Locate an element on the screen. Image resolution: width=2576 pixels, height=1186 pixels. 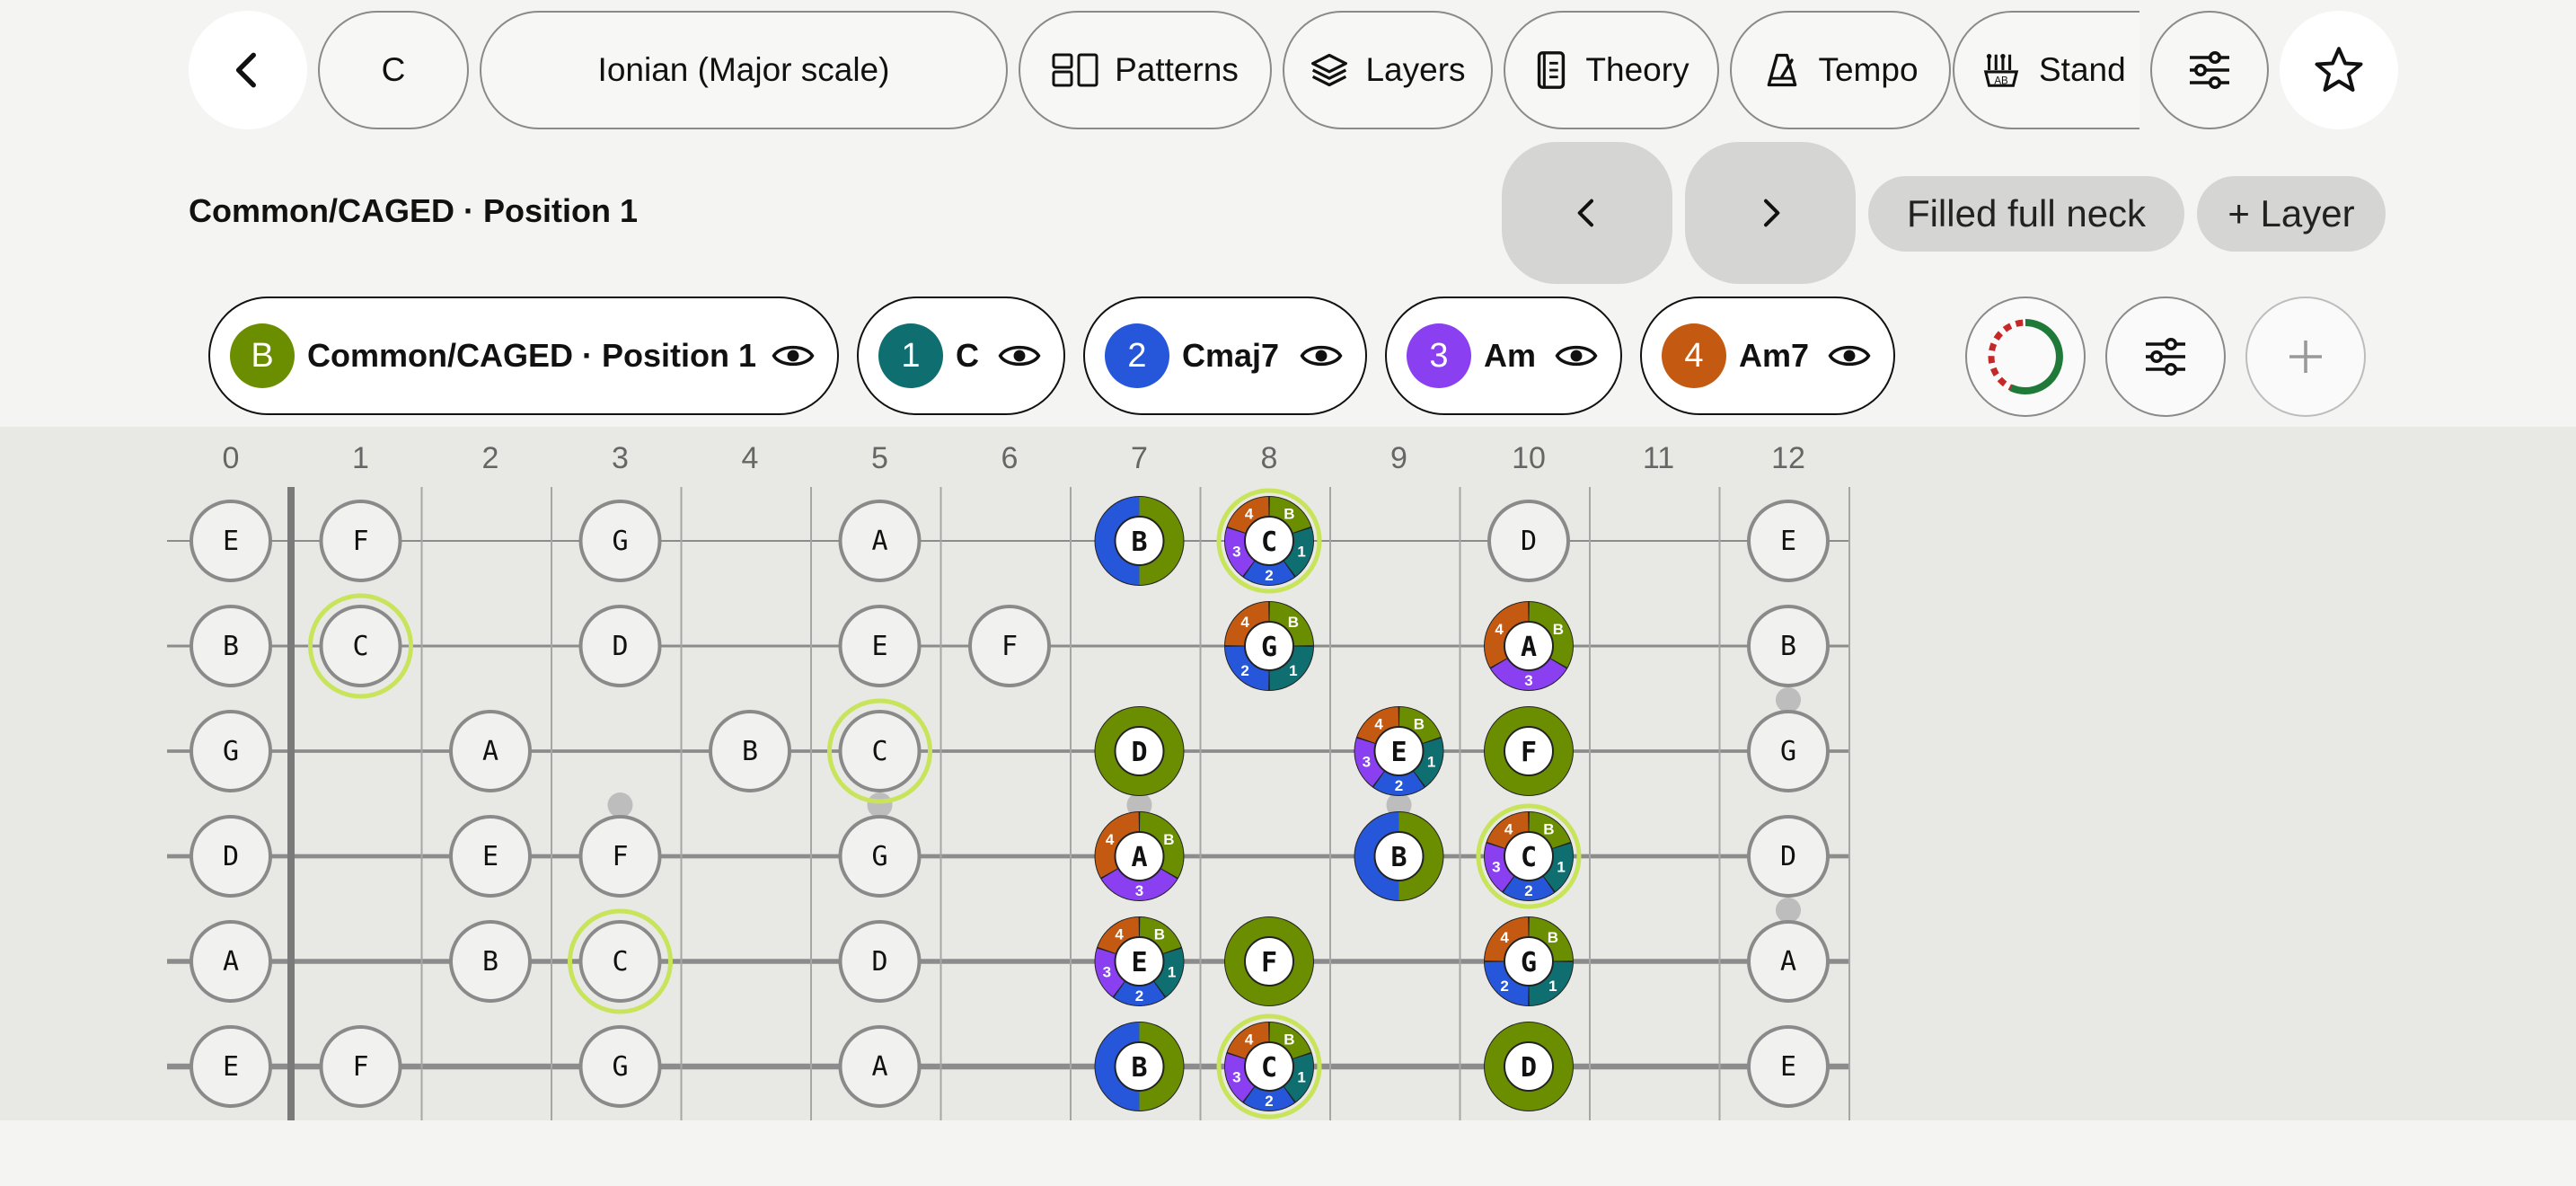
layers-button: Layers is located at coordinates (1388, 70).